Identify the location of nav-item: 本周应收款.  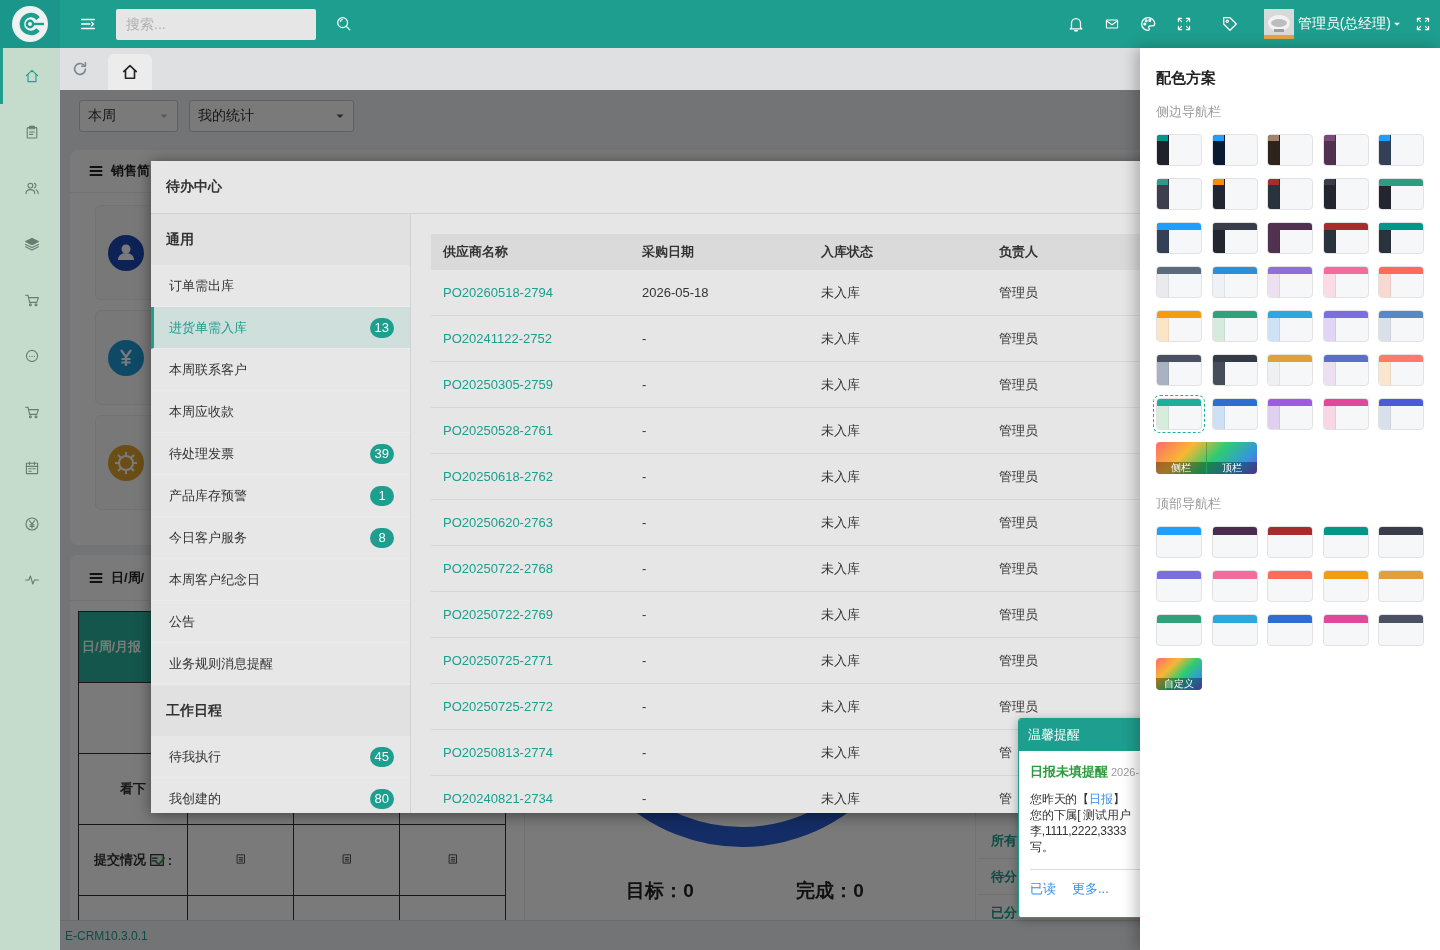
(280, 412).